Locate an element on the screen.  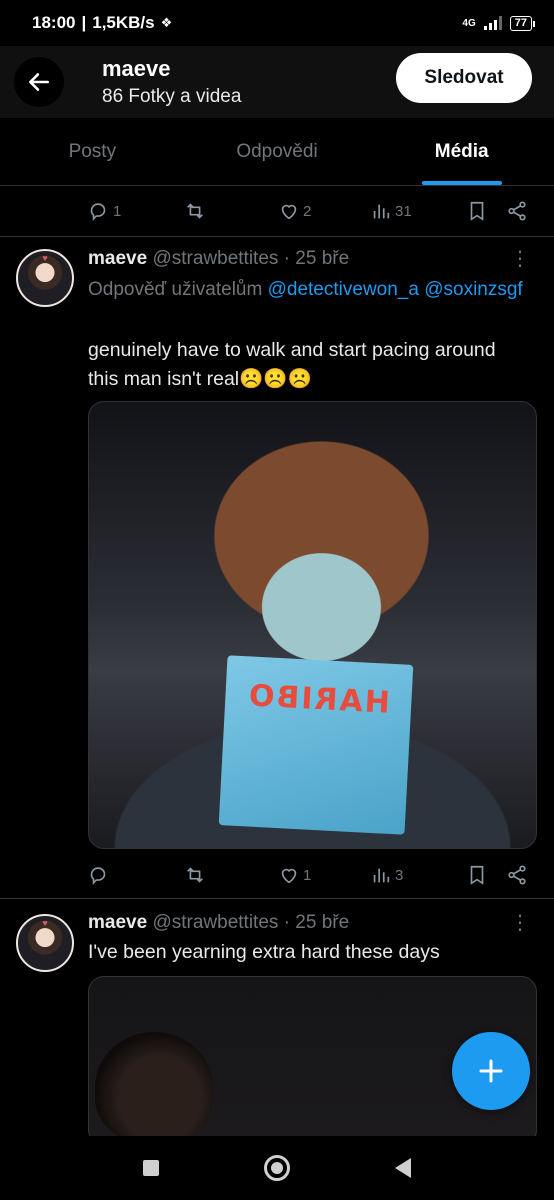
status-bar: 18:00 | 1,5KB/s ❖ 4G 77 is located at coordinates (277, 23).